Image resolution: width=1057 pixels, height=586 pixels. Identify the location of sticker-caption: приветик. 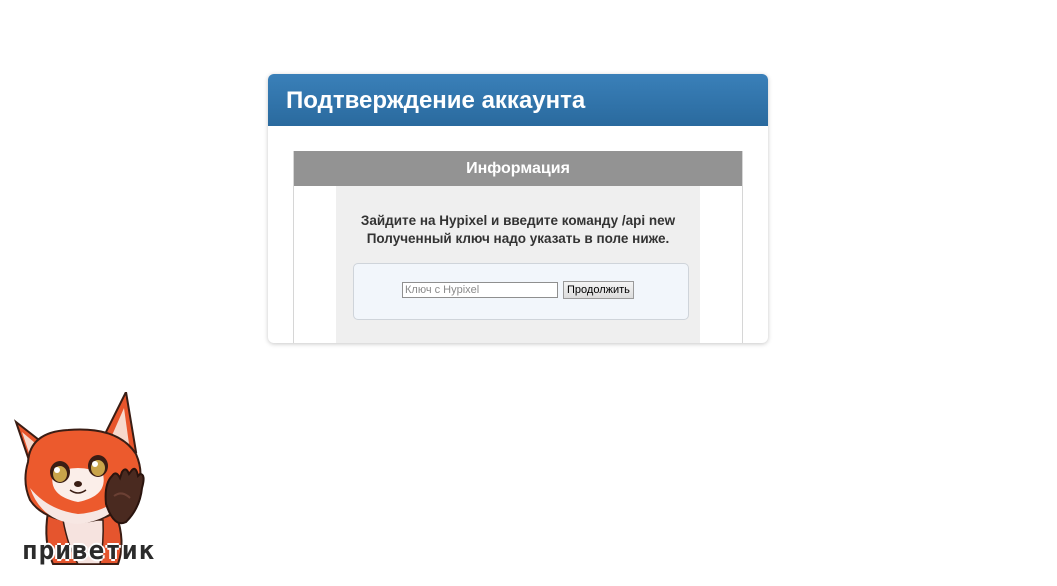
(89, 551).